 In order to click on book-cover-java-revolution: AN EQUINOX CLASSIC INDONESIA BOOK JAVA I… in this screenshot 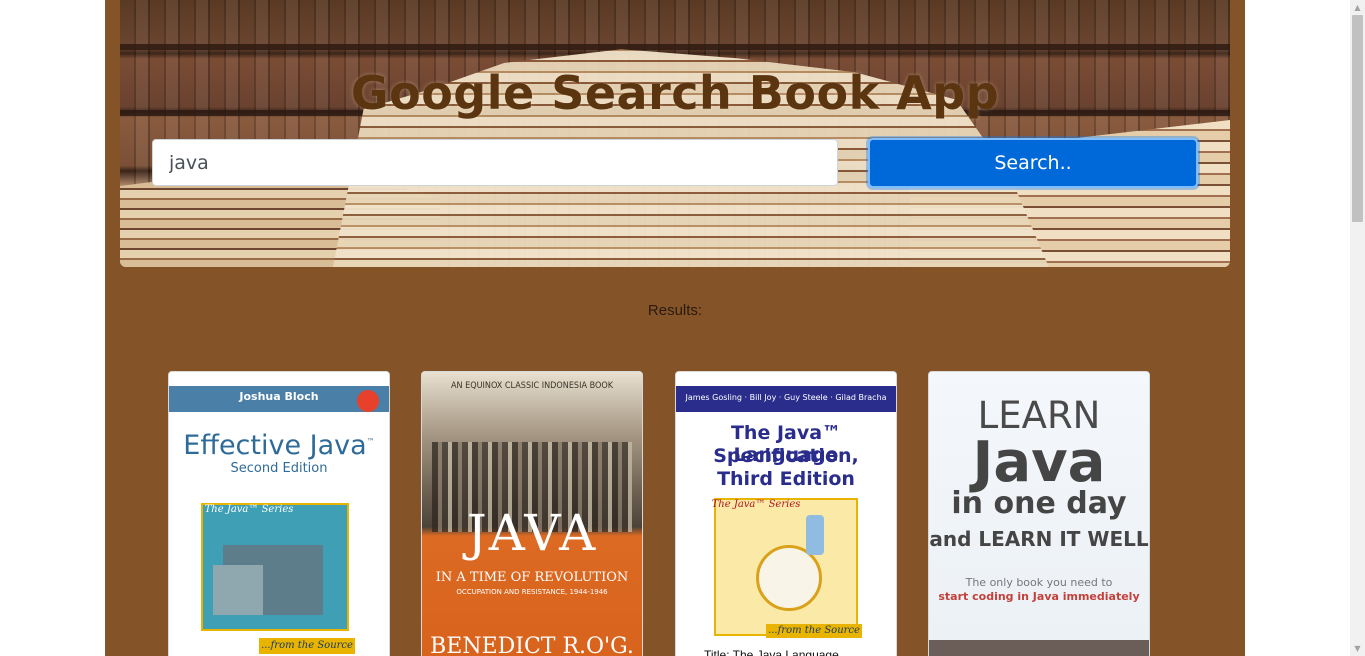, I will do `click(532, 514)`.